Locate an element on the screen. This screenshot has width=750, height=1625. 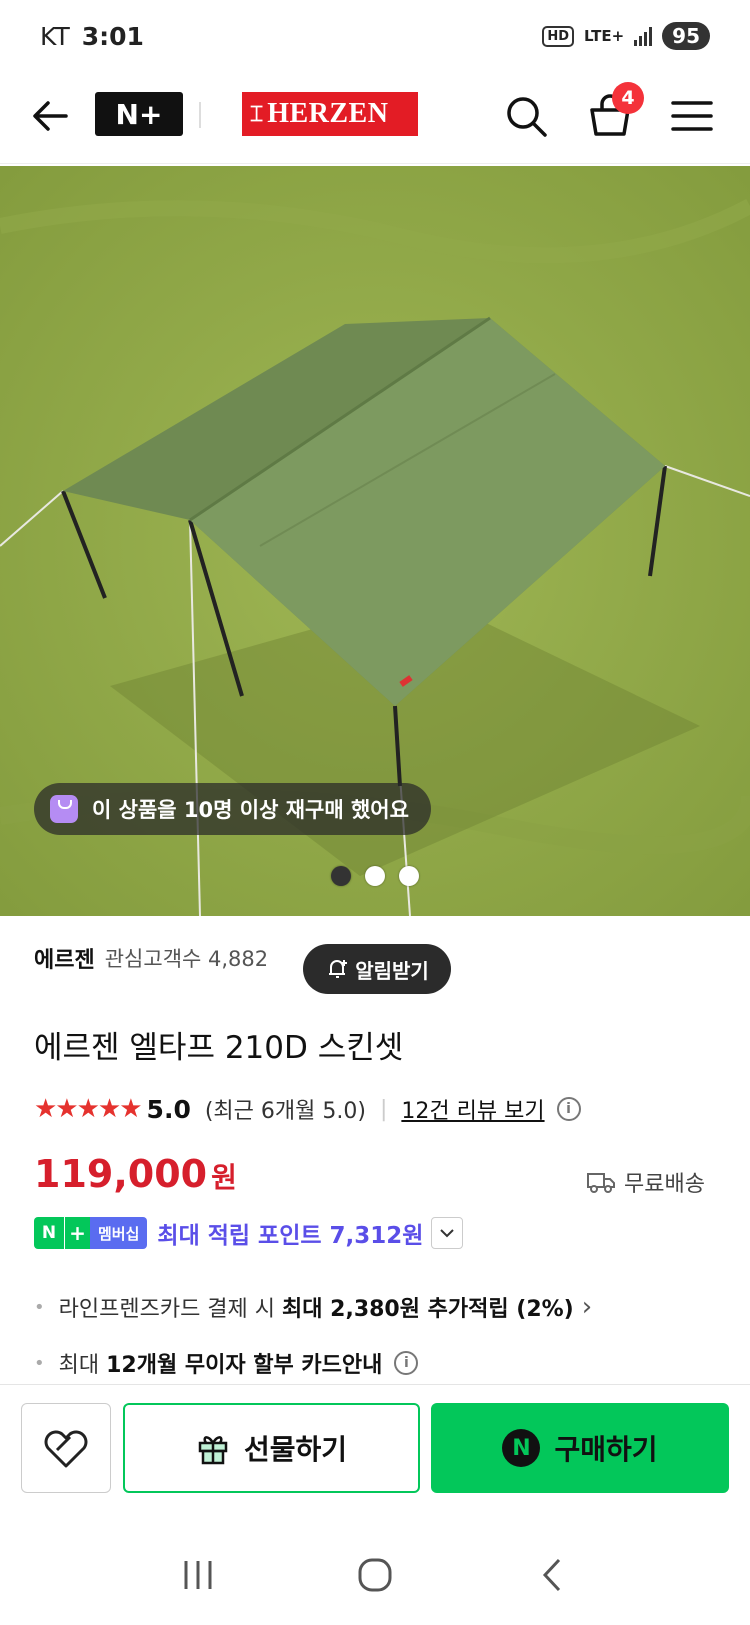
gift-button: 선물하기 is located at coordinates (271, 1448).